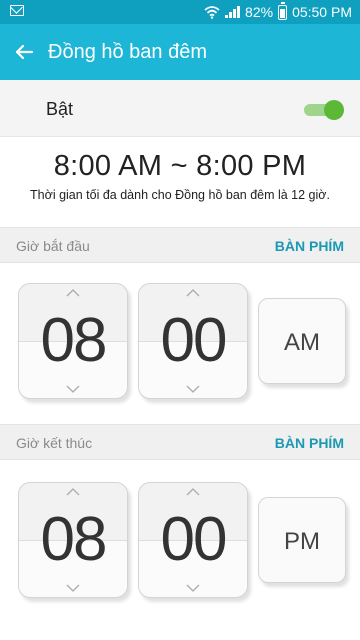  I want to click on end-period-label: PM, so click(302, 541).